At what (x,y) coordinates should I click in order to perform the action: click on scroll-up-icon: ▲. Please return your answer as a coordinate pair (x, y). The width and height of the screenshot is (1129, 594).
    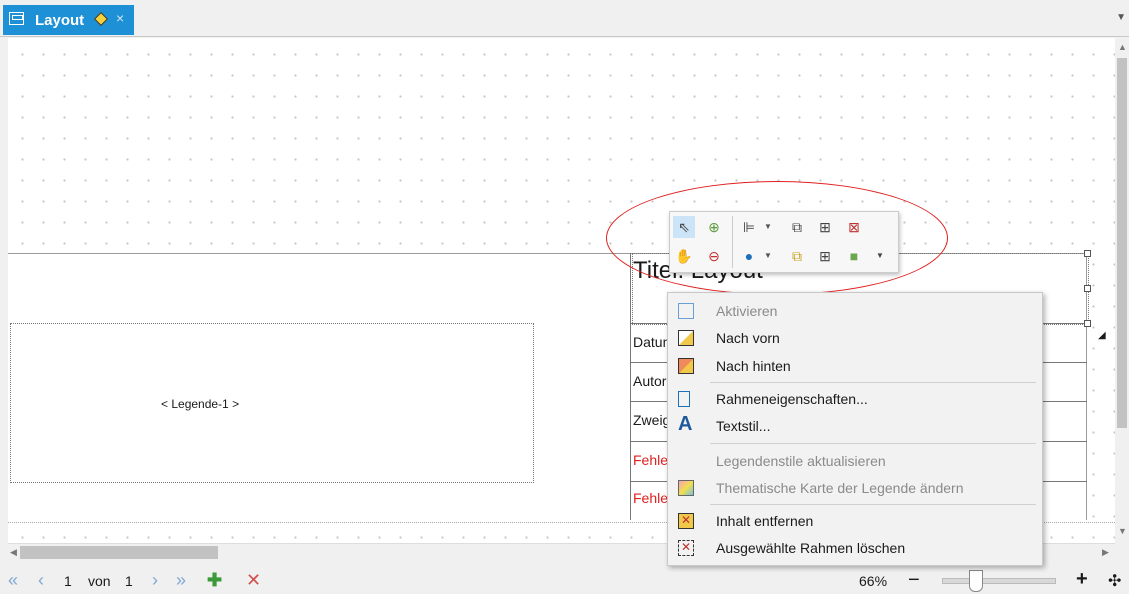
    Looking at the image, I should click on (1122, 47).